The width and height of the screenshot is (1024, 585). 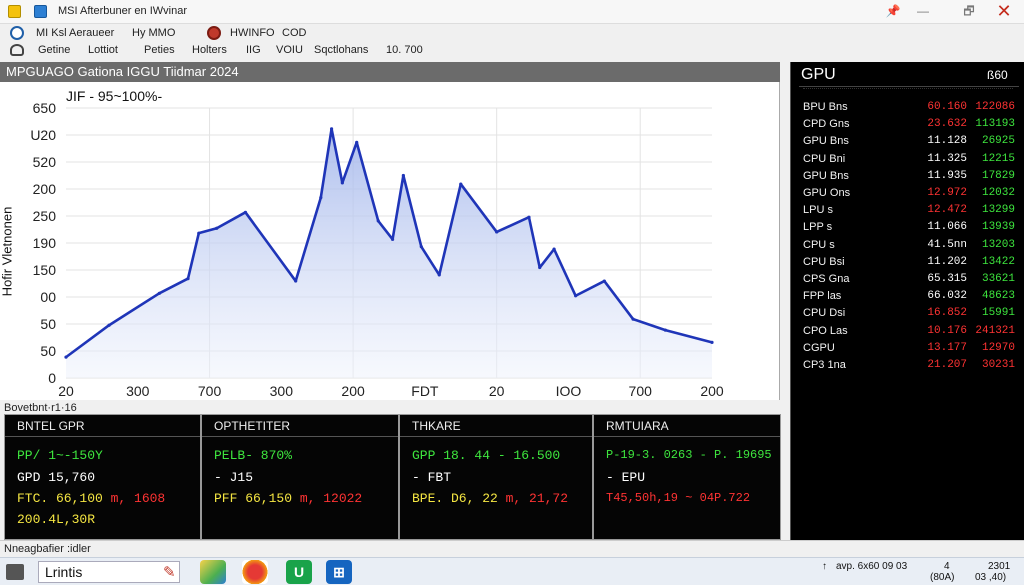 I want to click on panel-line: PFF 66,150 m, 12022, so click(x=288, y=498).